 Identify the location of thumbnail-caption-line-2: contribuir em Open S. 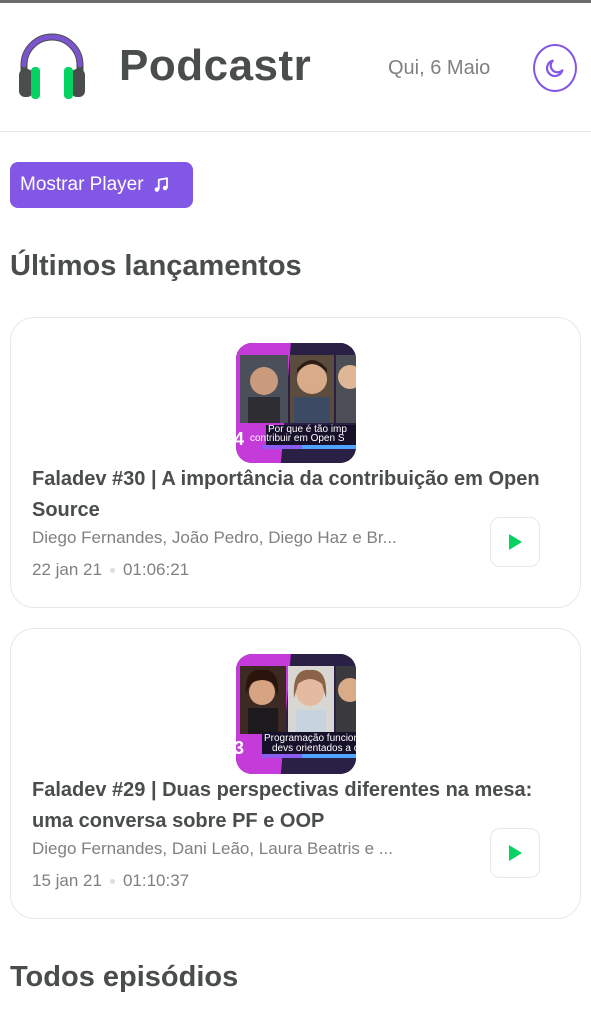
(297, 438).